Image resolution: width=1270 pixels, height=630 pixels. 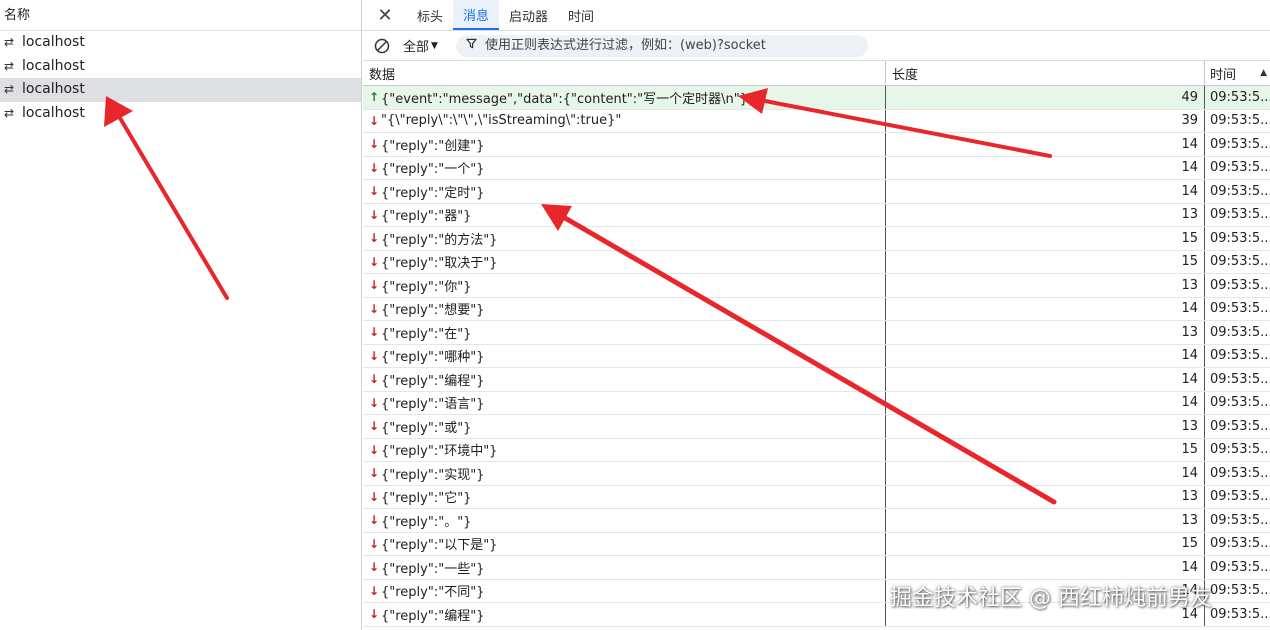 I want to click on tab-initiator: 启动器, so click(x=528, y=15).